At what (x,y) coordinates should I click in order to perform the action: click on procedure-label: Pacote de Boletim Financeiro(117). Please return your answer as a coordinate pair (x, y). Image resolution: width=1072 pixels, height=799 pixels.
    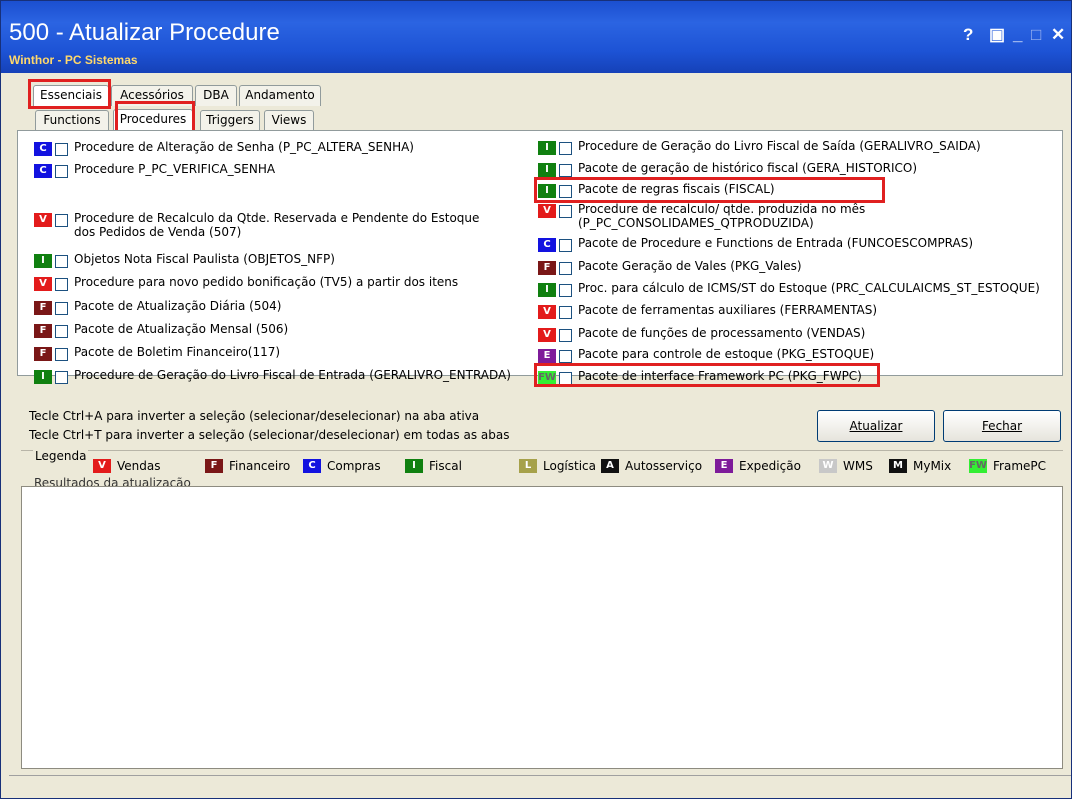
    Looking at the image, I should click on (177, 352).